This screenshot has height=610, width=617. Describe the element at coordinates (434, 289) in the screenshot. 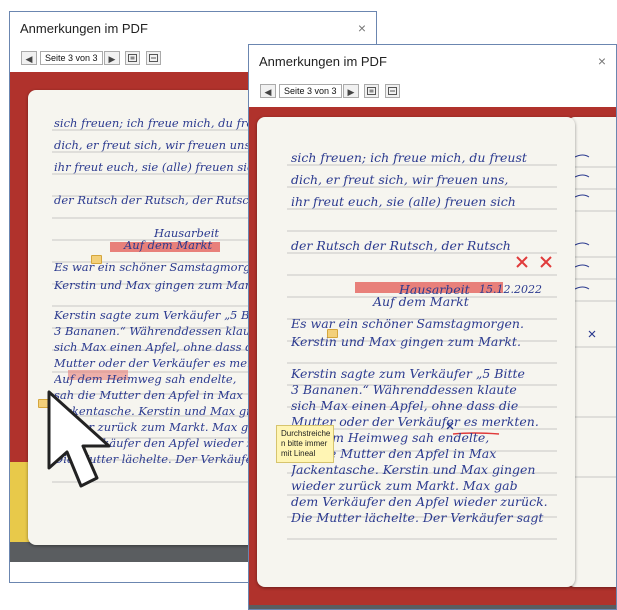

I see `front-hw-heading: Hausarbeit` at that location.